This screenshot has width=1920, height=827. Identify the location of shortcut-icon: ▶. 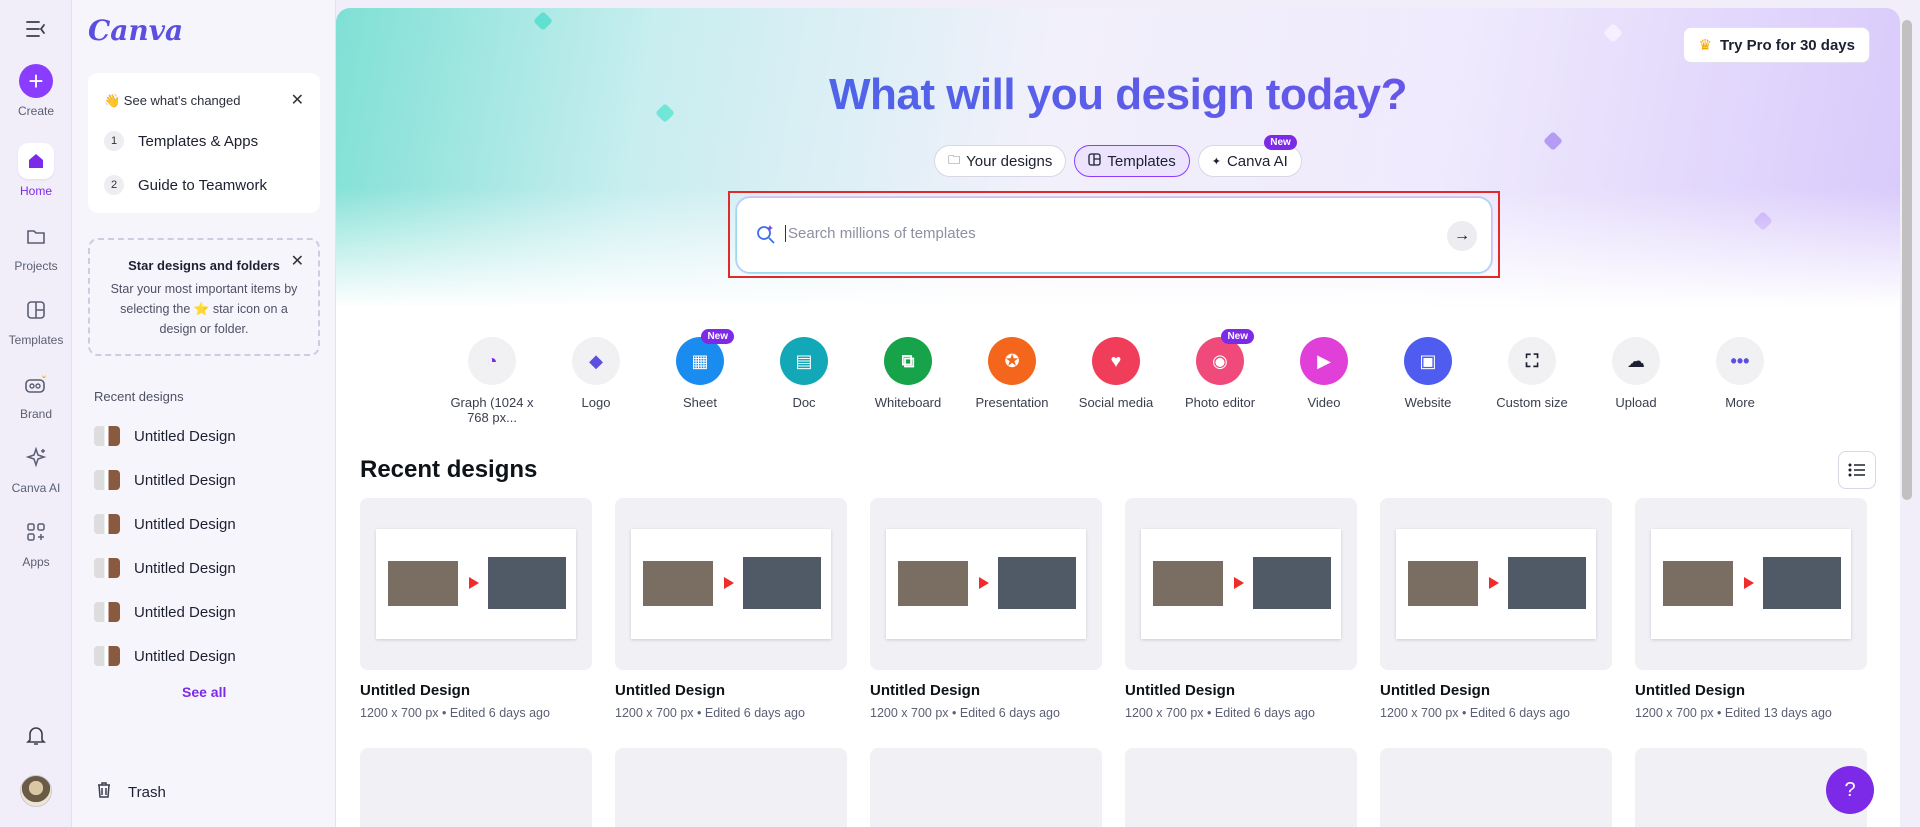
(1324, 361).